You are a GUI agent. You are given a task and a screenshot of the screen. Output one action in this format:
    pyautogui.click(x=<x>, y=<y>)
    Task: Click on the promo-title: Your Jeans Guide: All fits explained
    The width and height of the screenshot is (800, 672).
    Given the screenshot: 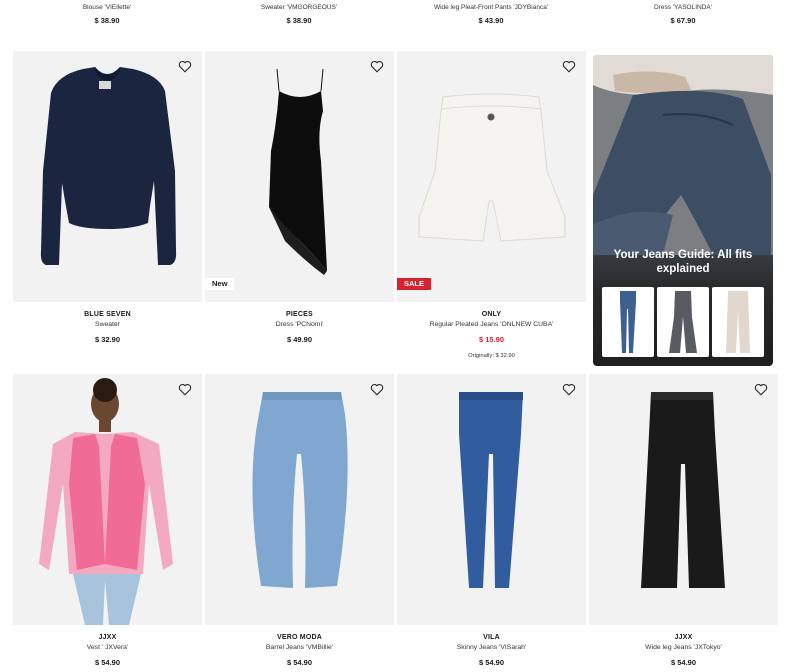 What is the action you would take?
    pyautogui.click(x=683, y=262)
    